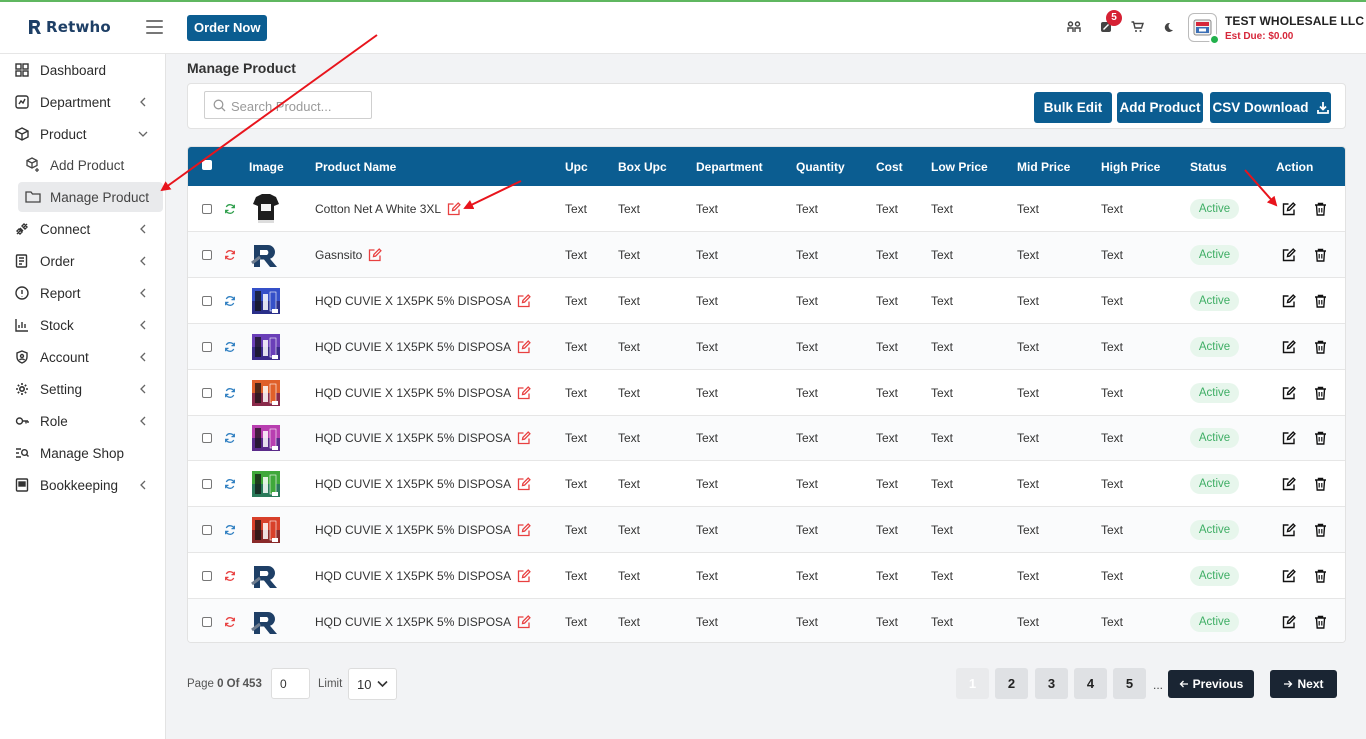  Describe the element at coordinates (1211, 684) in the screenshot. I see `previous-button: Previous` at that location.